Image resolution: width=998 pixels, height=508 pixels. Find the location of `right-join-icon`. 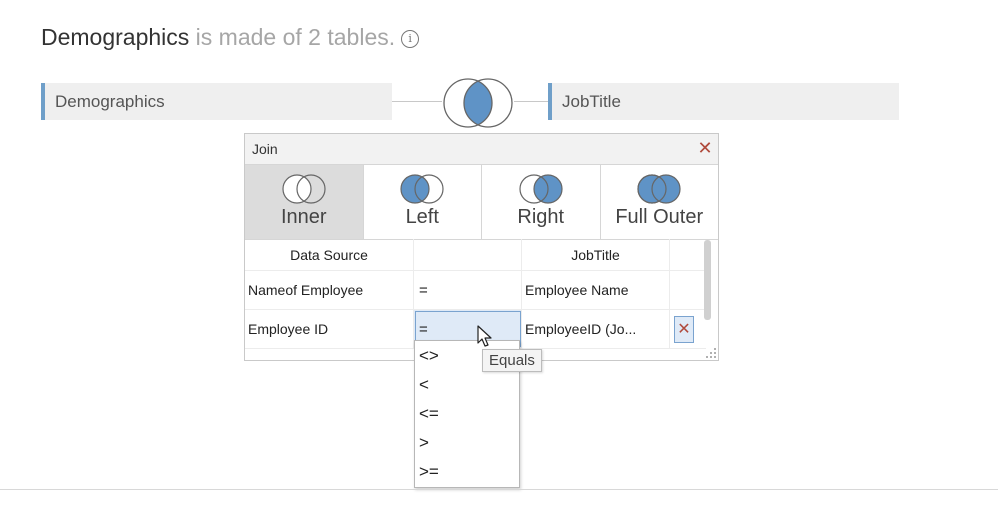

right-join-icon is located at coordinates (541, 189).